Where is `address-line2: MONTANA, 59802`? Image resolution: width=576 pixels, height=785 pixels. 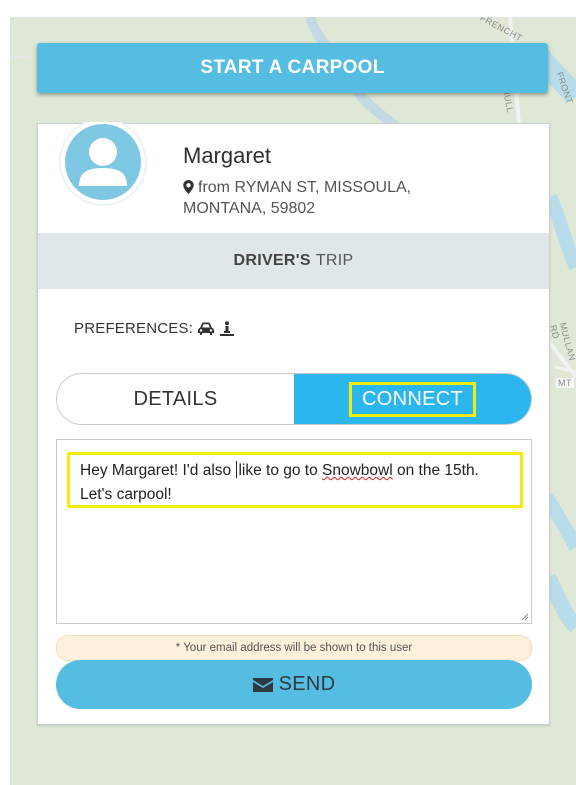
address-line2: MONTANA, 59802 is located at coordinates (249, 208).